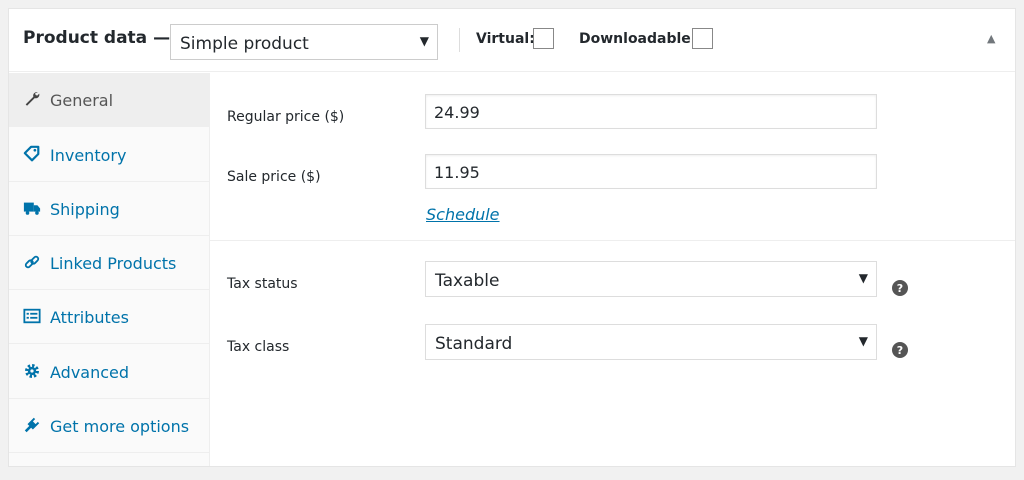 Image resolution: width=1024 pixels, height=480 pixels. What do you see at coordinates (991, 38) in the screenshot?
I see `collapse-arrow-icon: ▲` at bounding box center [991, 38].